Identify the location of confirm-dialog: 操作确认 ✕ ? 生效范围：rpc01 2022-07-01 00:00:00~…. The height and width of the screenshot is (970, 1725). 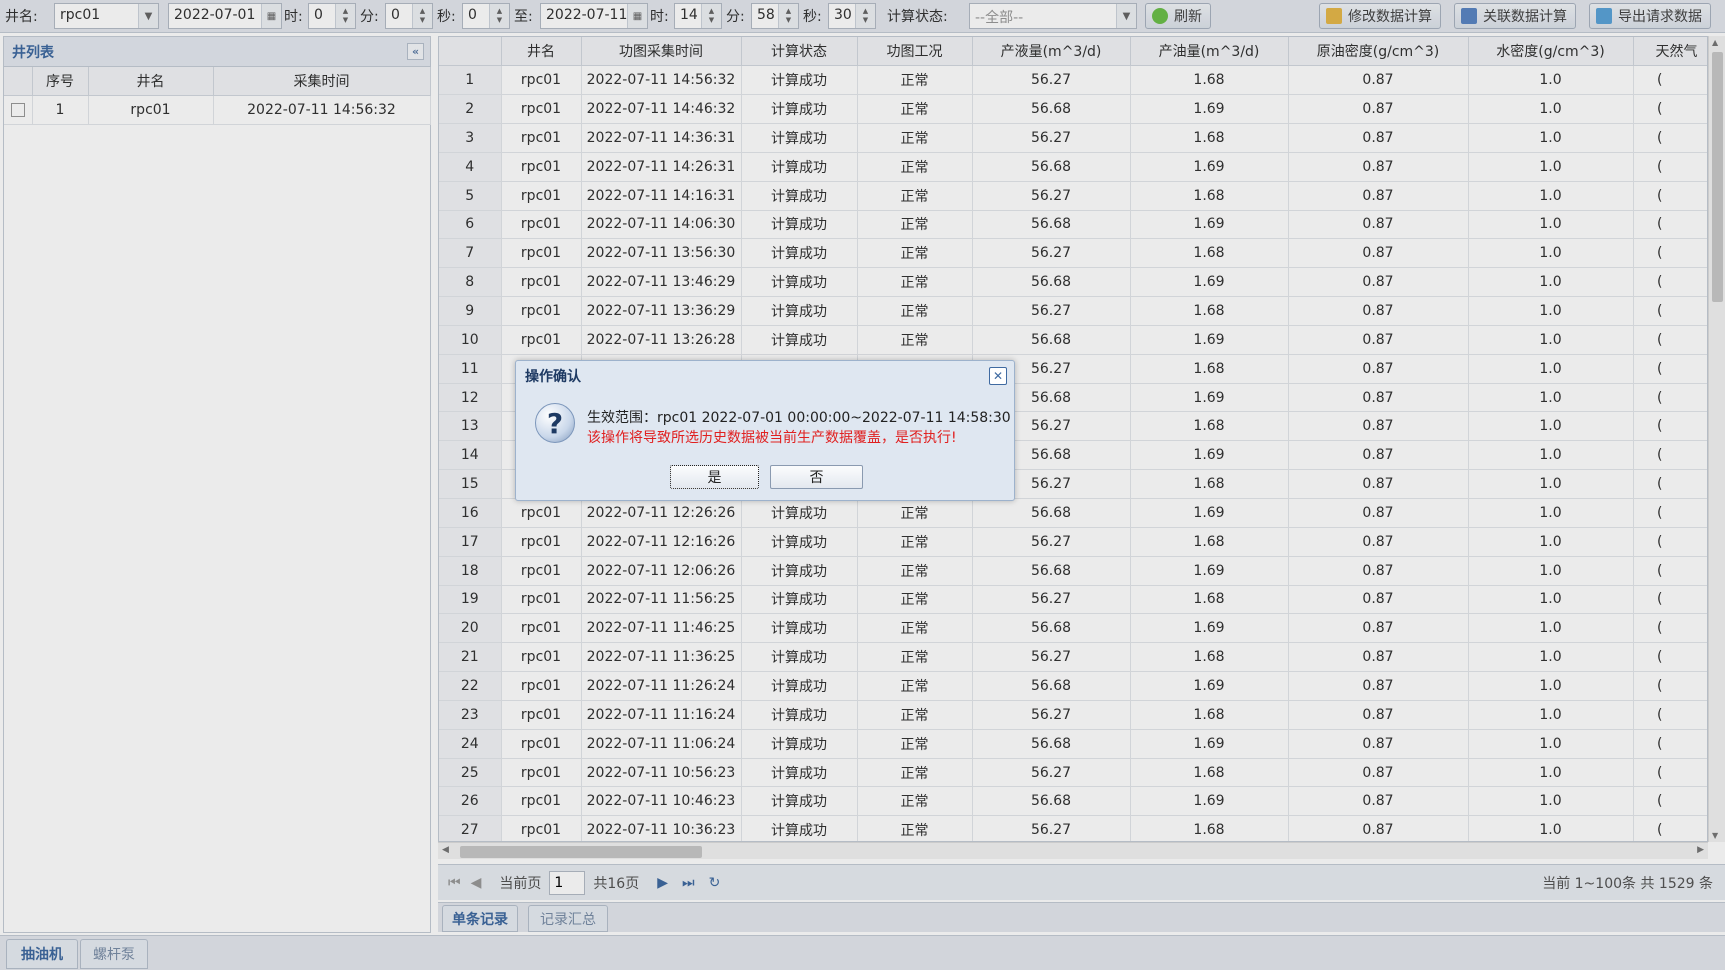
(765, 430).